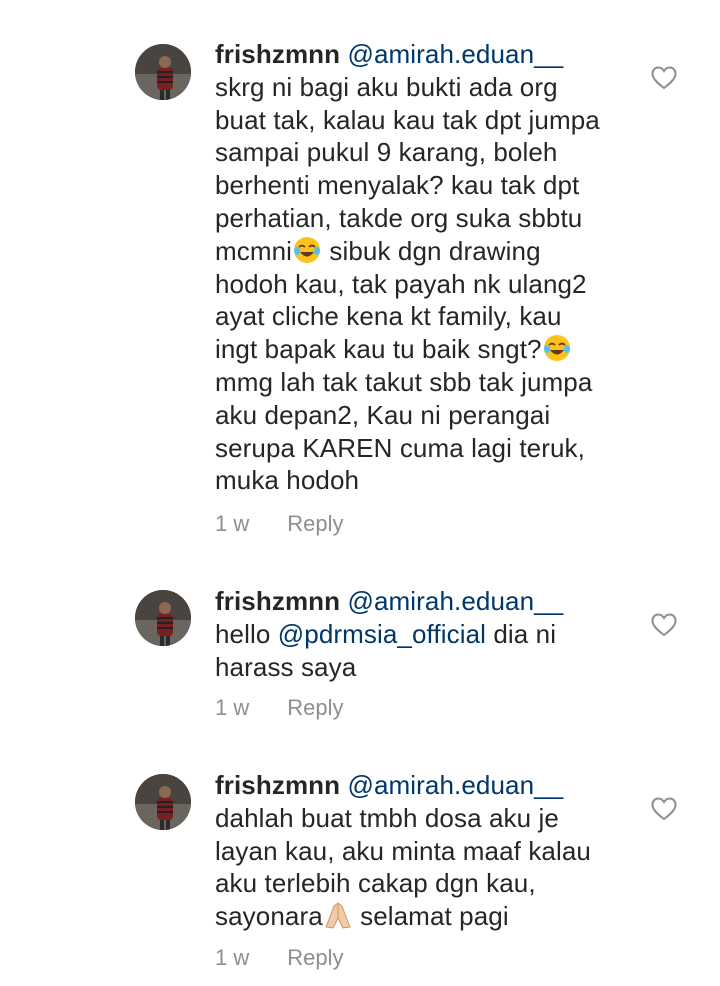 This screenshot has width=720, height=986. Describe the element at coordinates (401, 283) in the screenshot. I see `comment-line: hodoh kau, tak payah nk ulang2` at that location.